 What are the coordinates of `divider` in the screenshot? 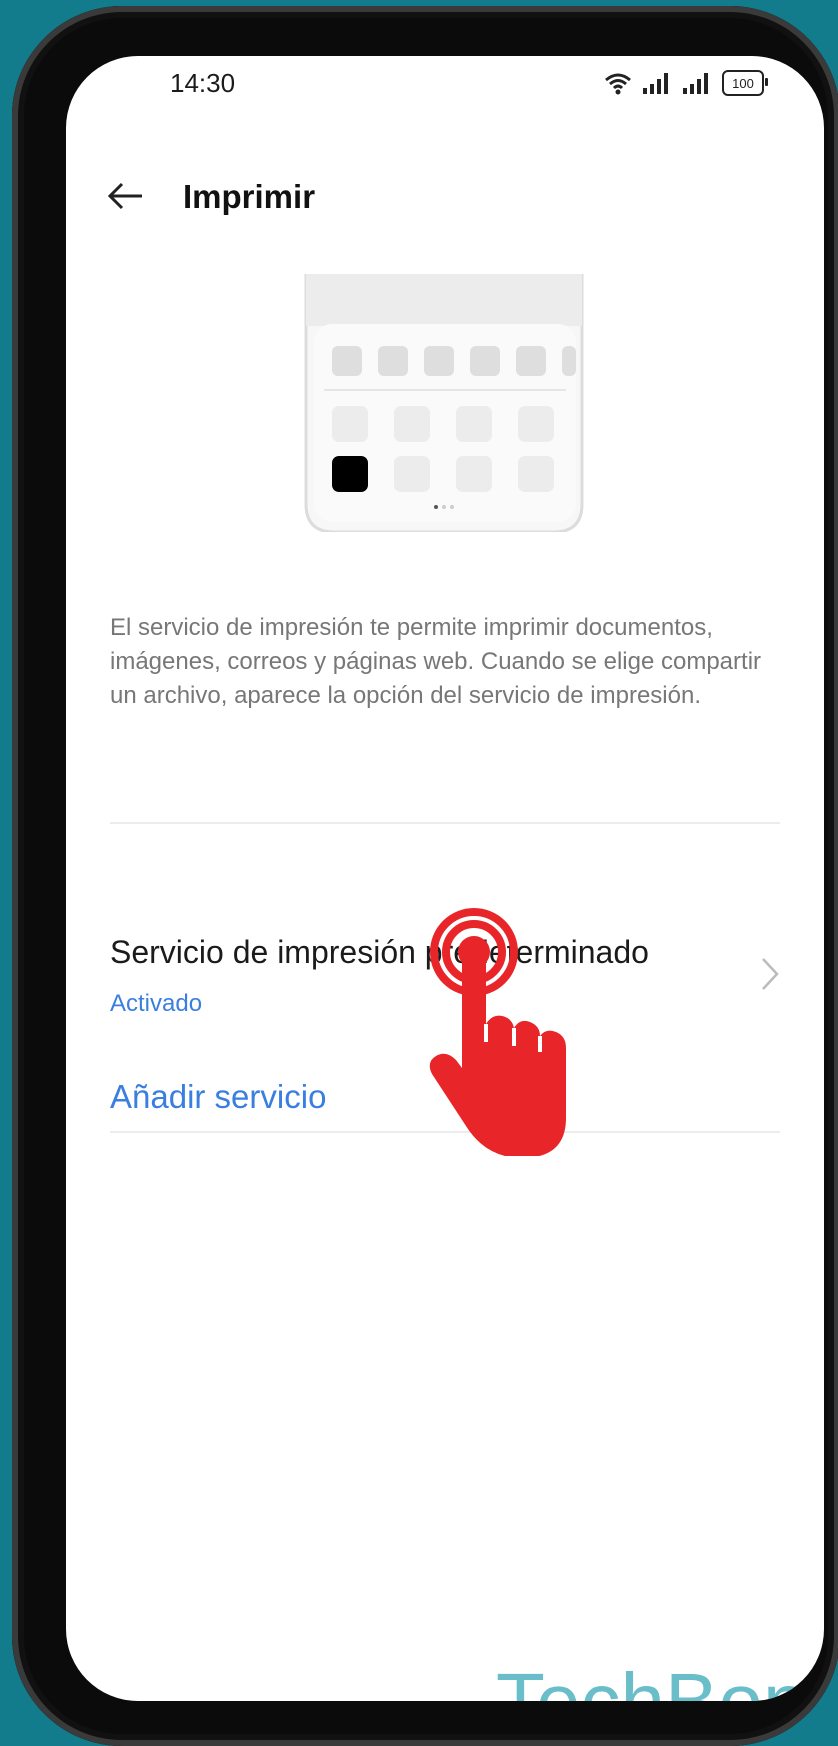 It's located at (445, 823).